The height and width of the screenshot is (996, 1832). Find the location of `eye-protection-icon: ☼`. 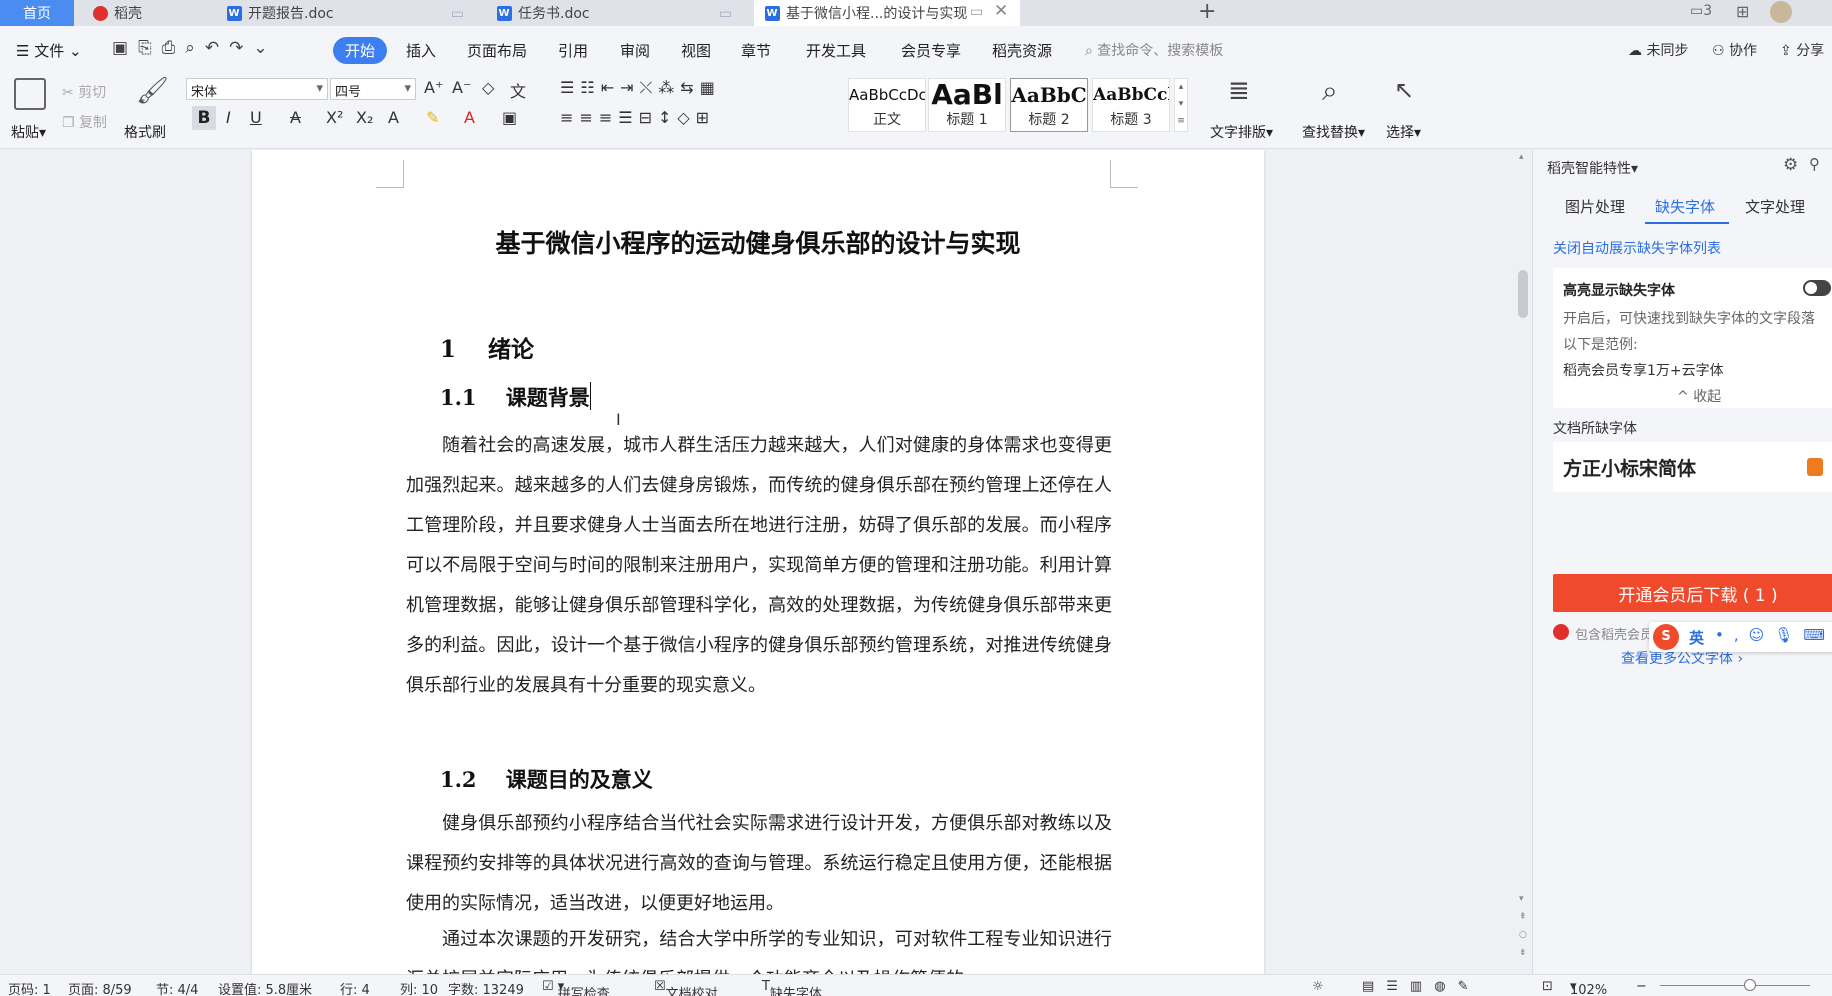

eye-protection-icon: ☼ is located at coordinates (1318, 986).